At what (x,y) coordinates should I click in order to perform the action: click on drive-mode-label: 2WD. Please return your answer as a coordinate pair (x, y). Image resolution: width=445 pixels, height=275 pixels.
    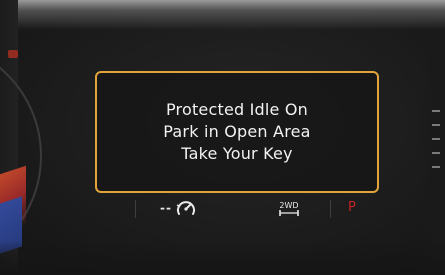
    Looking at the image, I should click on (289, 205).